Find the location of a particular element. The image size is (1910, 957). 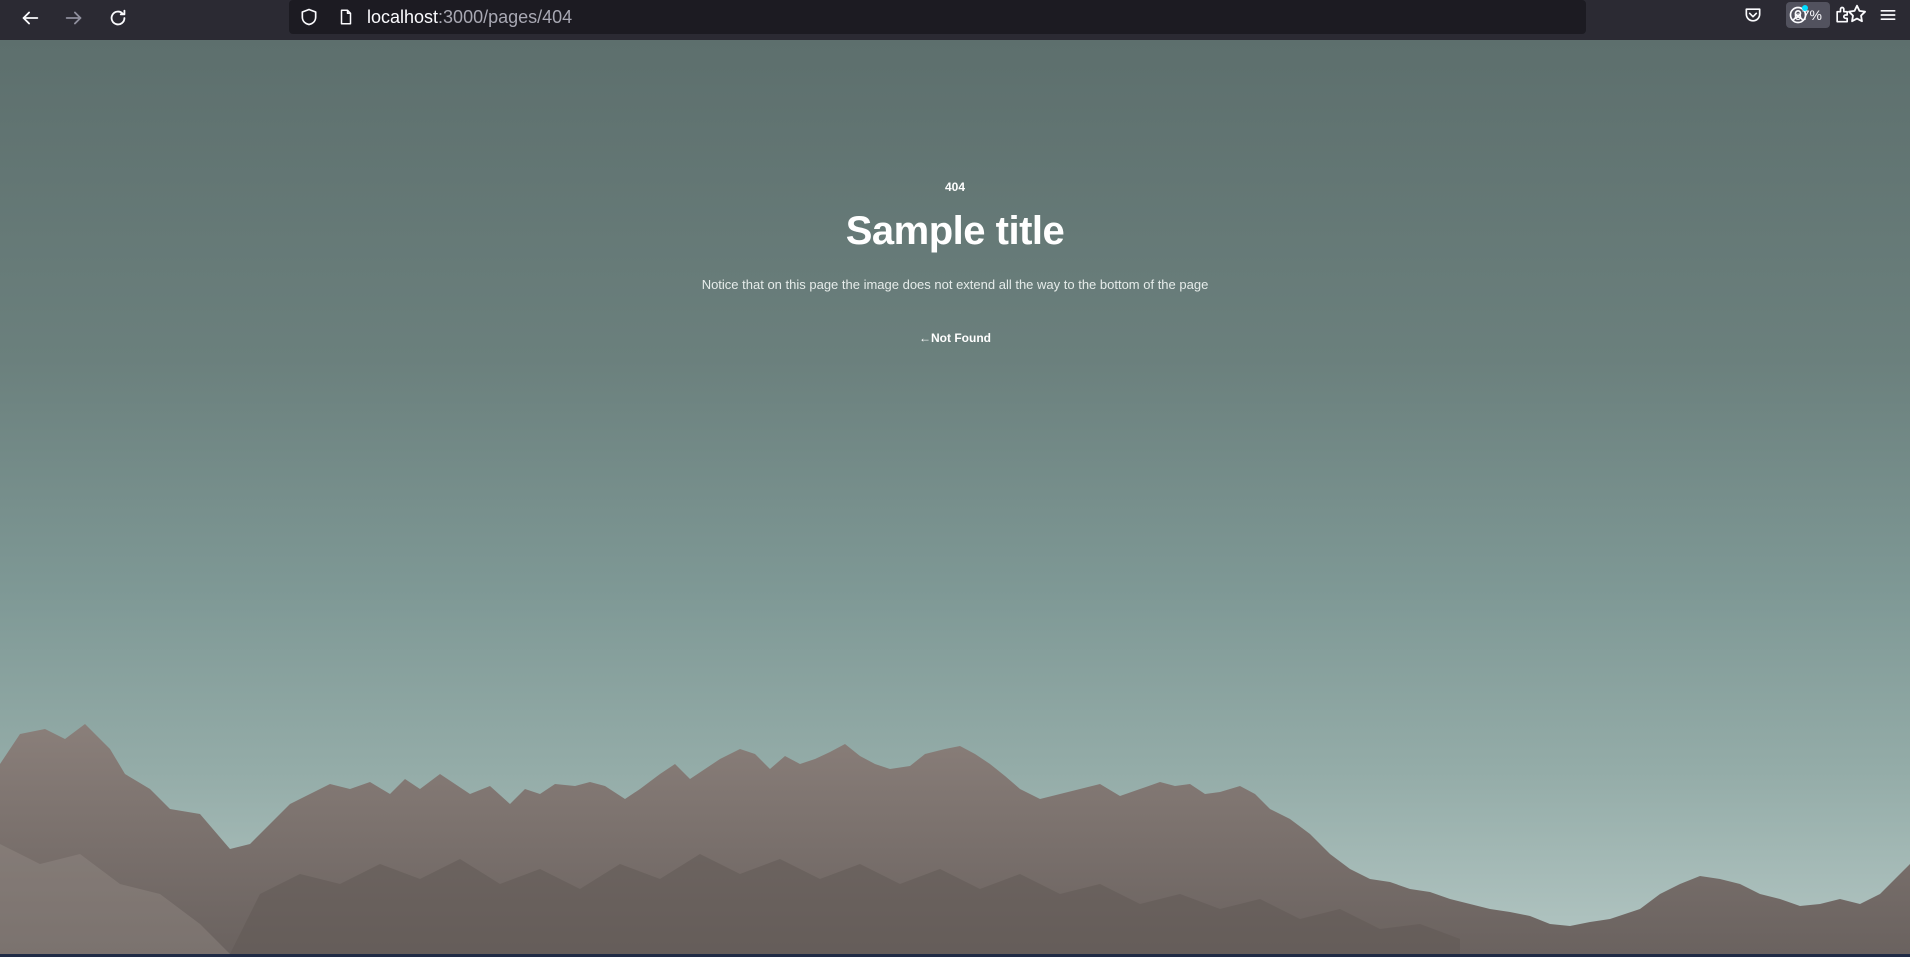

url-text: localhost:3000/pages/404 is located at coordinates (469, 17).